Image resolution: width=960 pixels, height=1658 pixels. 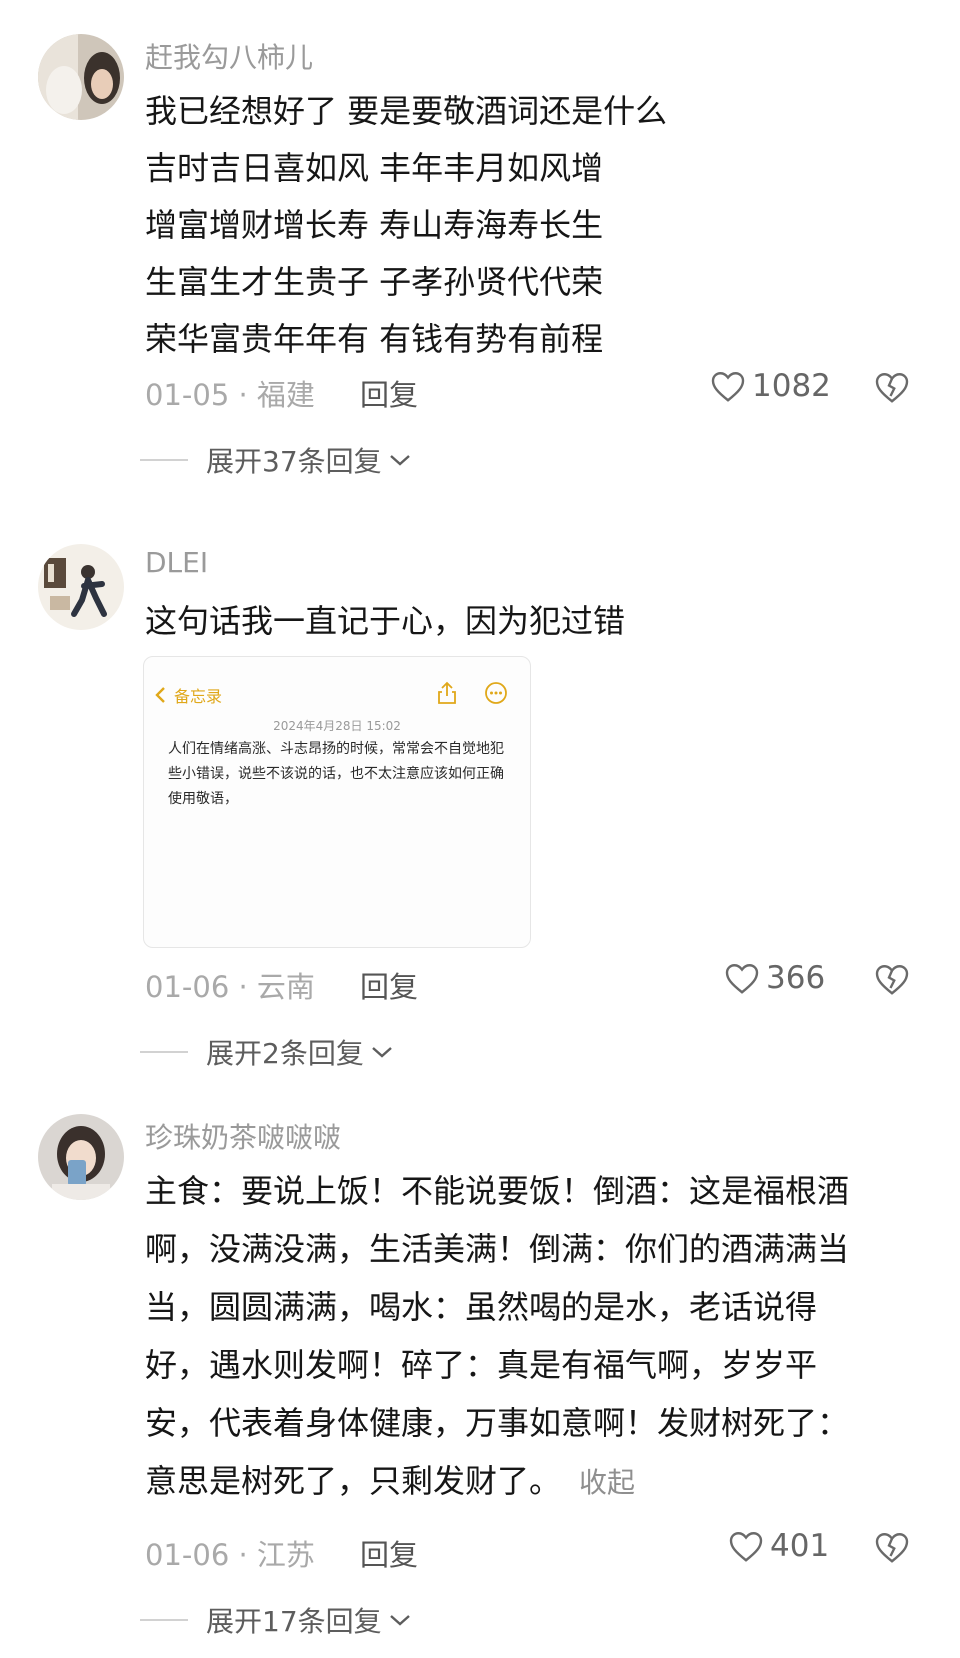 I want to click on expand-replies-label: 展开37条回复, so click(x=294, y=461).